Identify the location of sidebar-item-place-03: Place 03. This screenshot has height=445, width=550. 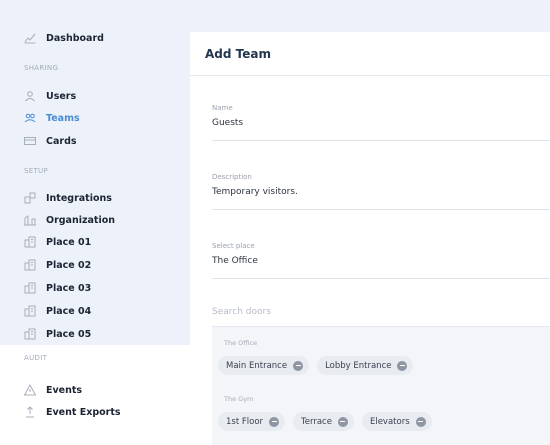
(57, 288).